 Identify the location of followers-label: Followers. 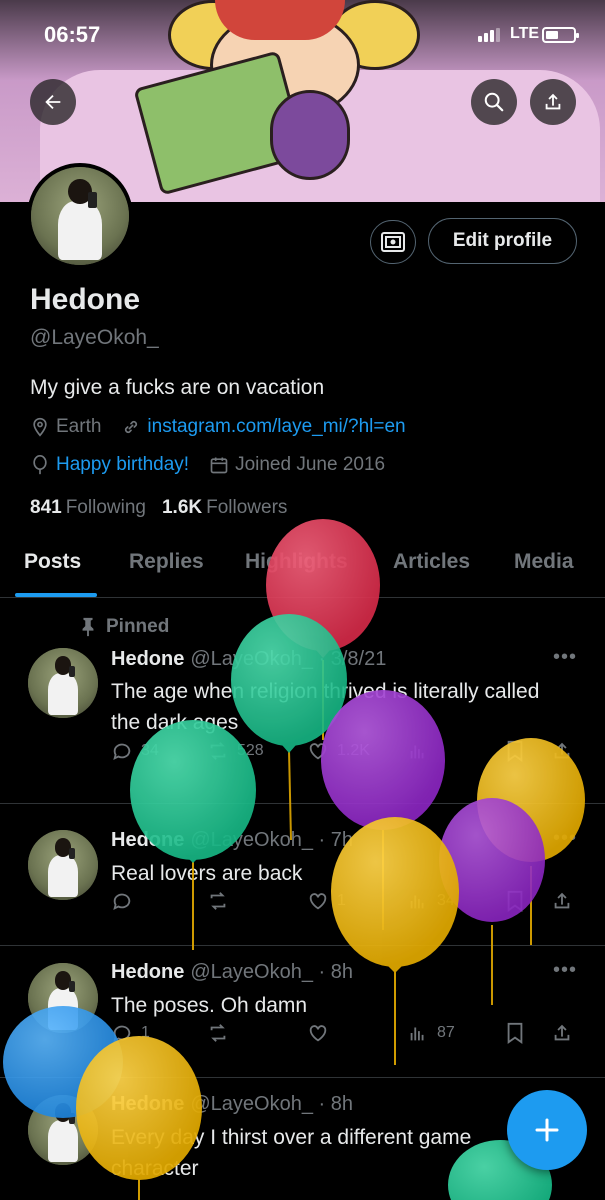
(247, 507).